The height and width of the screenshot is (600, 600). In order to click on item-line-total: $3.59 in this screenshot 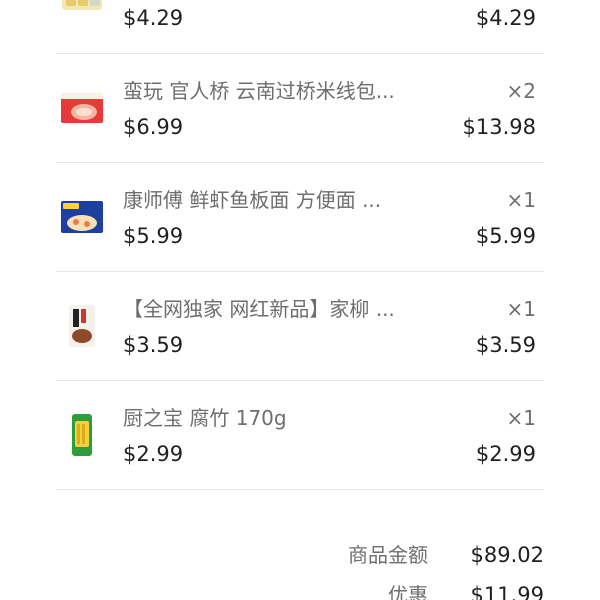, I will do `click(505, 345)`.